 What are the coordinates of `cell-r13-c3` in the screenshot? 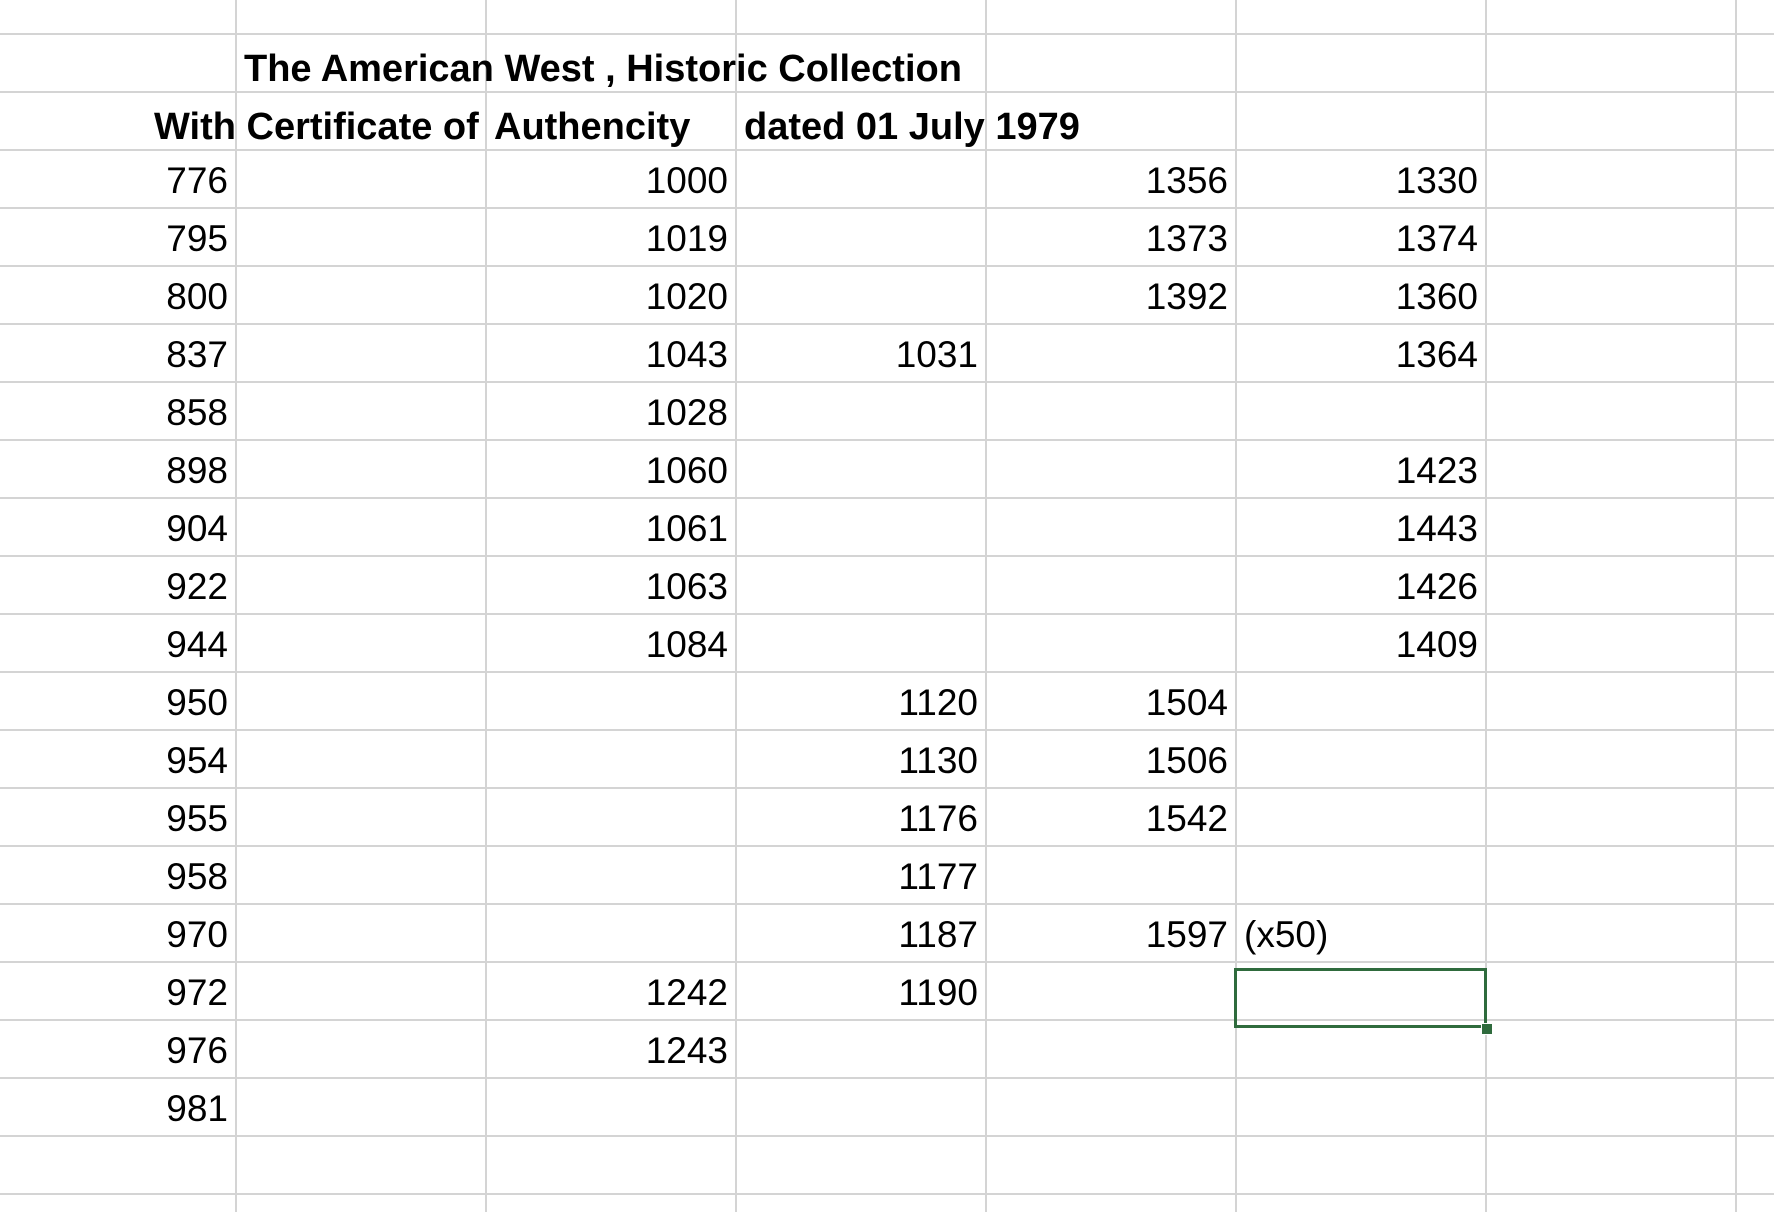 It's located at (611, 876).